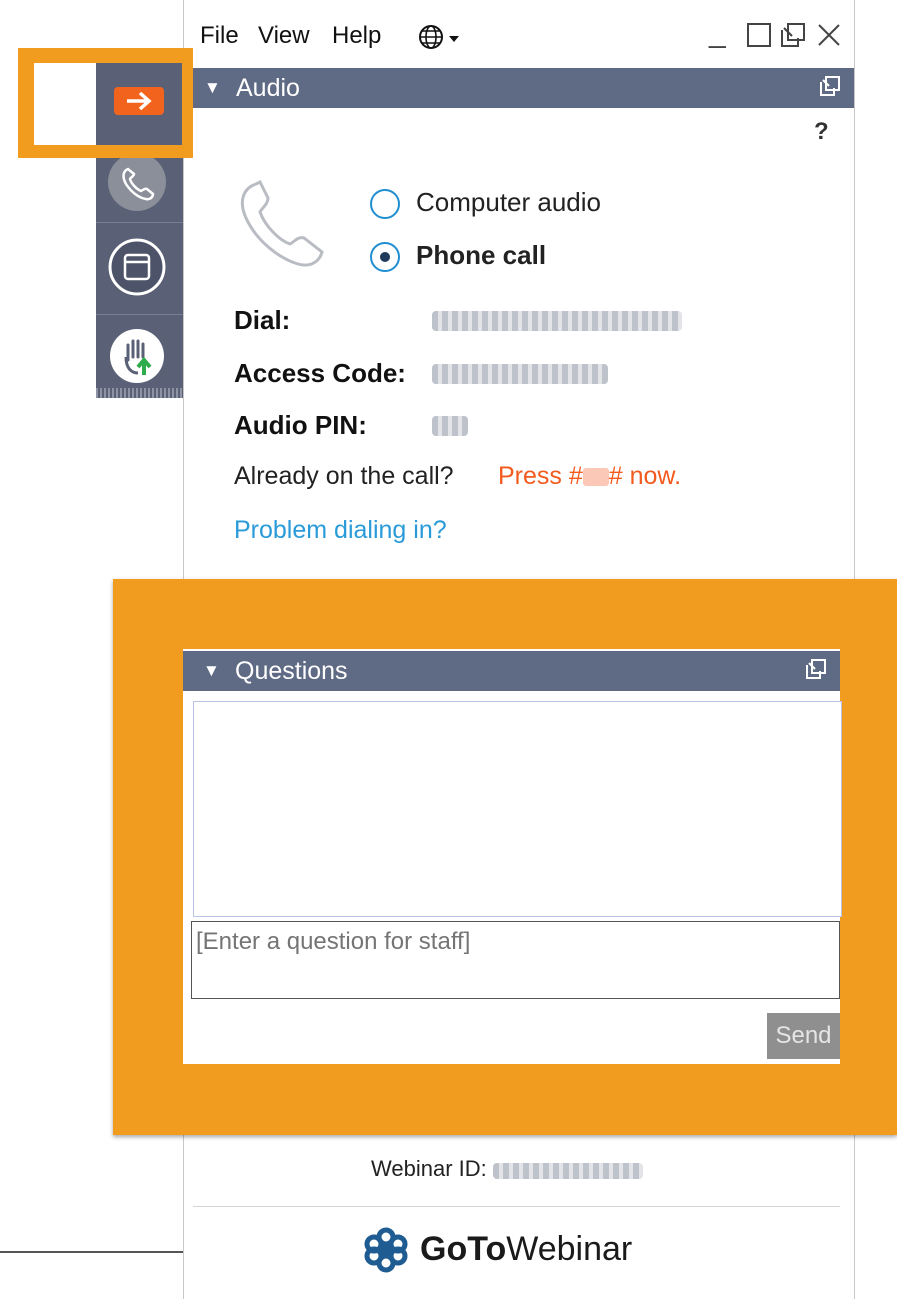 The image size is (897, 1299). Describe the element at coordinates (219, 36) in the screenshot. I see `menu-file: File` at that location.